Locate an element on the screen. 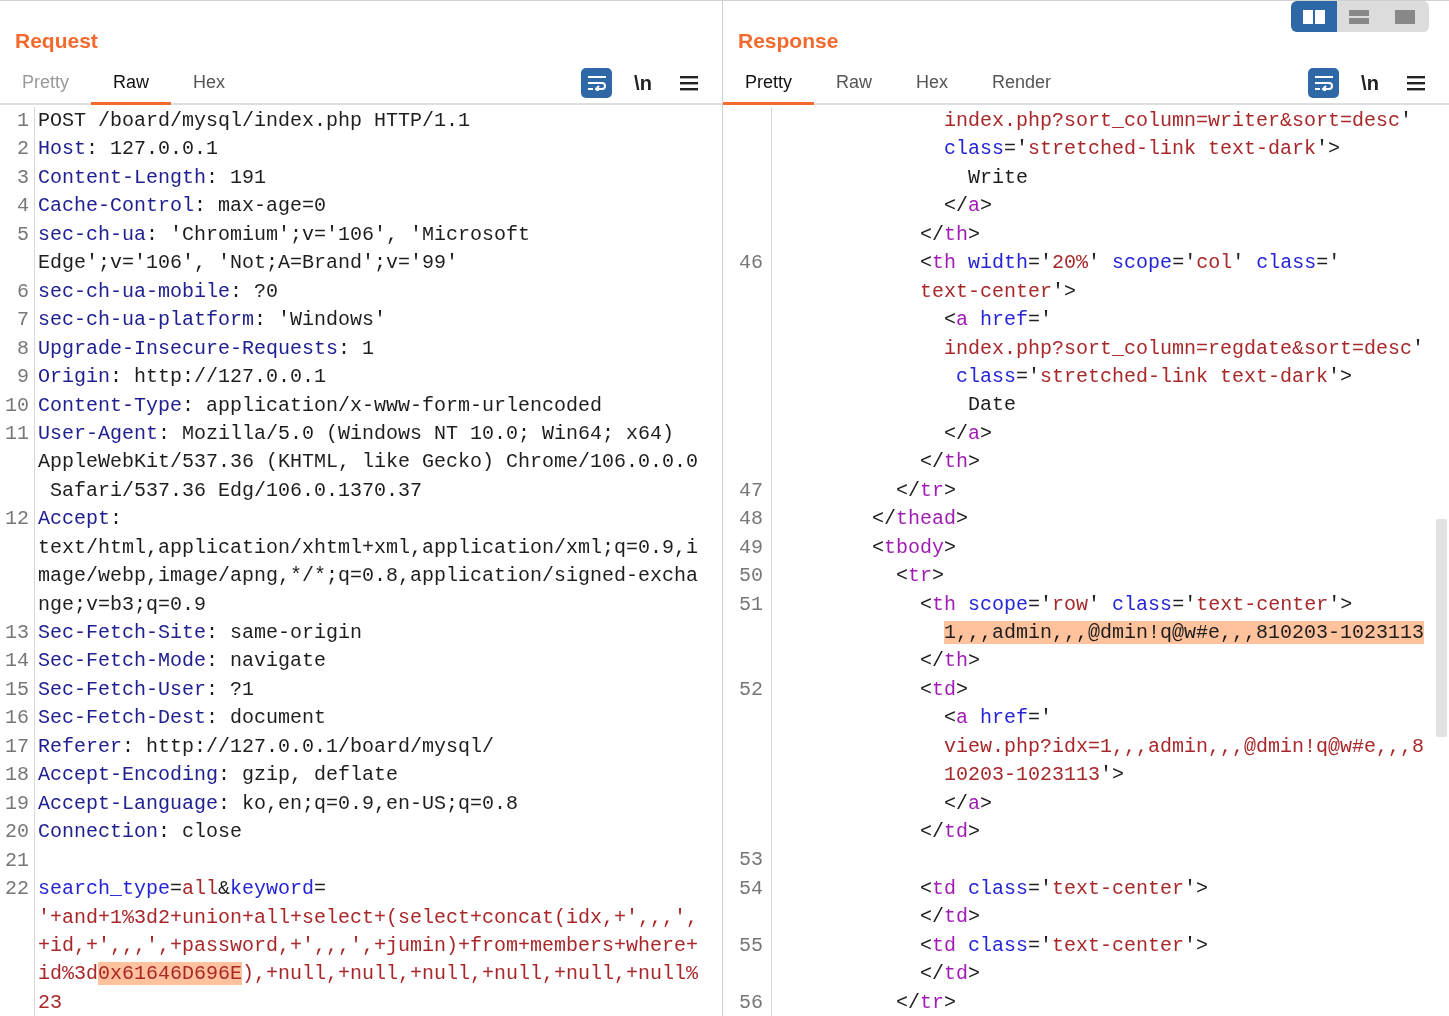  code-line: <tr> is located at coordinates (920, 576).